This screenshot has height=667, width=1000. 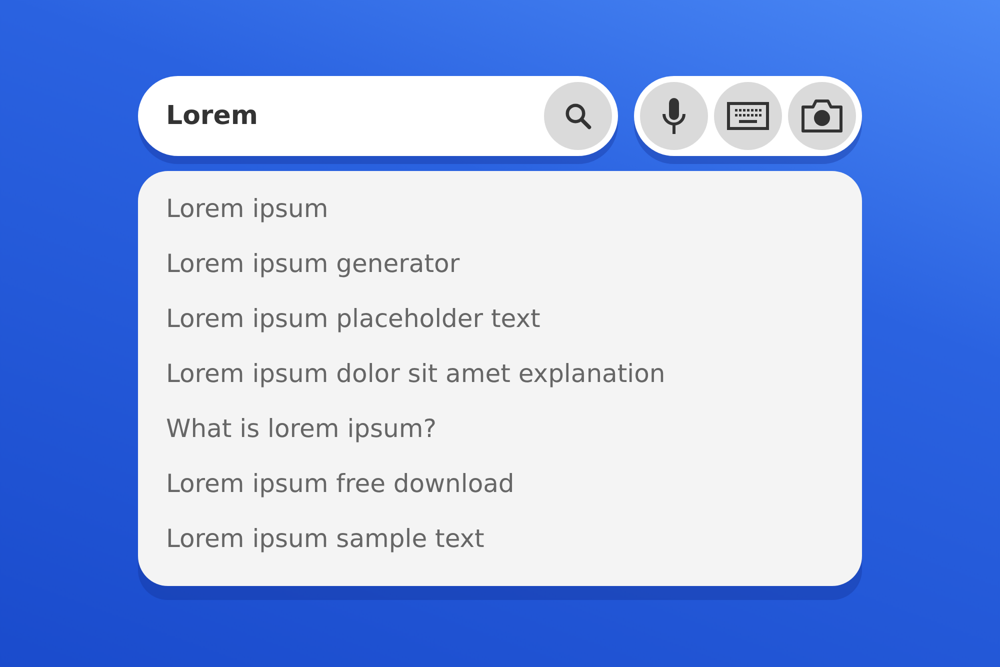 What do you see at coordinates (500, 379) in the screenshot?
I see `suggestion-item: Lorem ipsum dolor sit amet explanation` at bounding box center [500, 379].